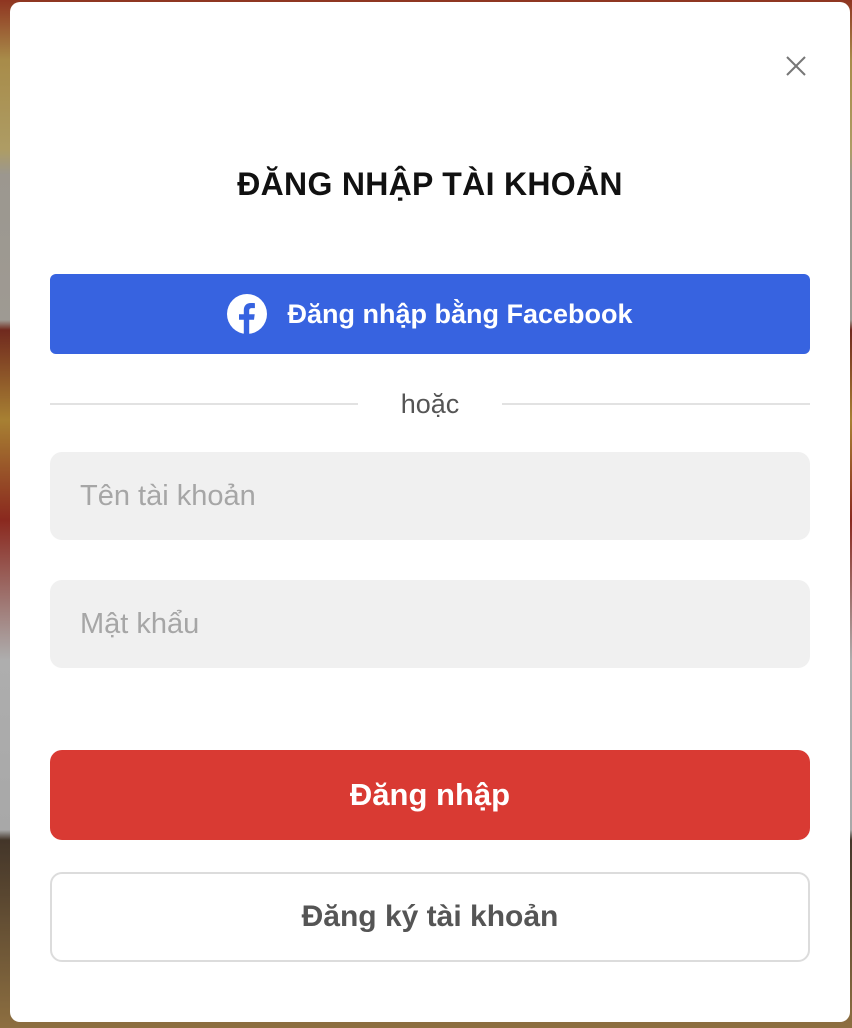 The image size is (852, 1028). I want to click on facebook-icon, so click(247, 314).